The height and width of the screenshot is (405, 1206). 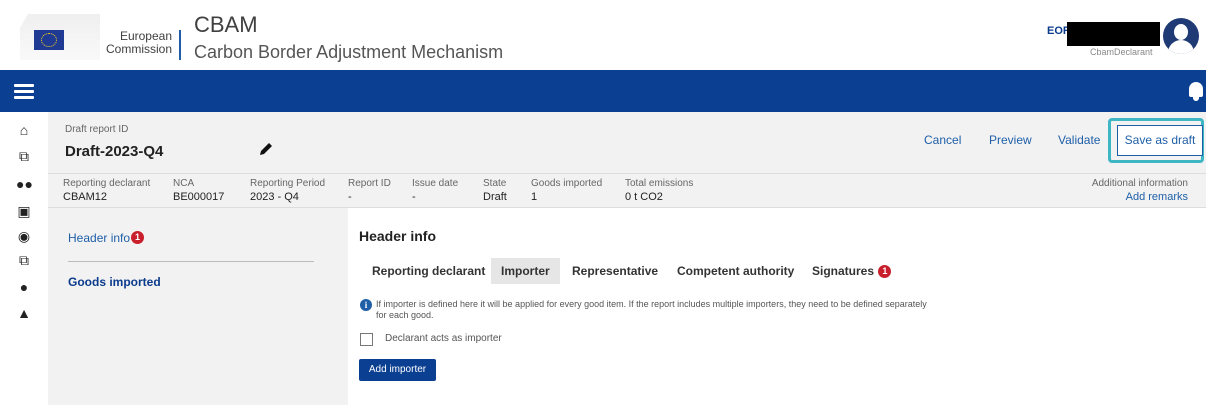 I want to click on comment-icon: ●, so click(x=24, y=287).